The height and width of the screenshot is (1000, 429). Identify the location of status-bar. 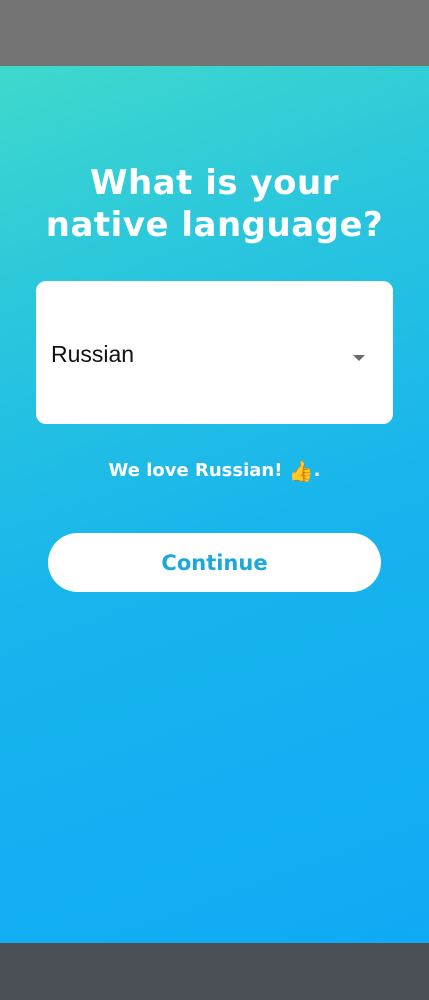
(214, 33).